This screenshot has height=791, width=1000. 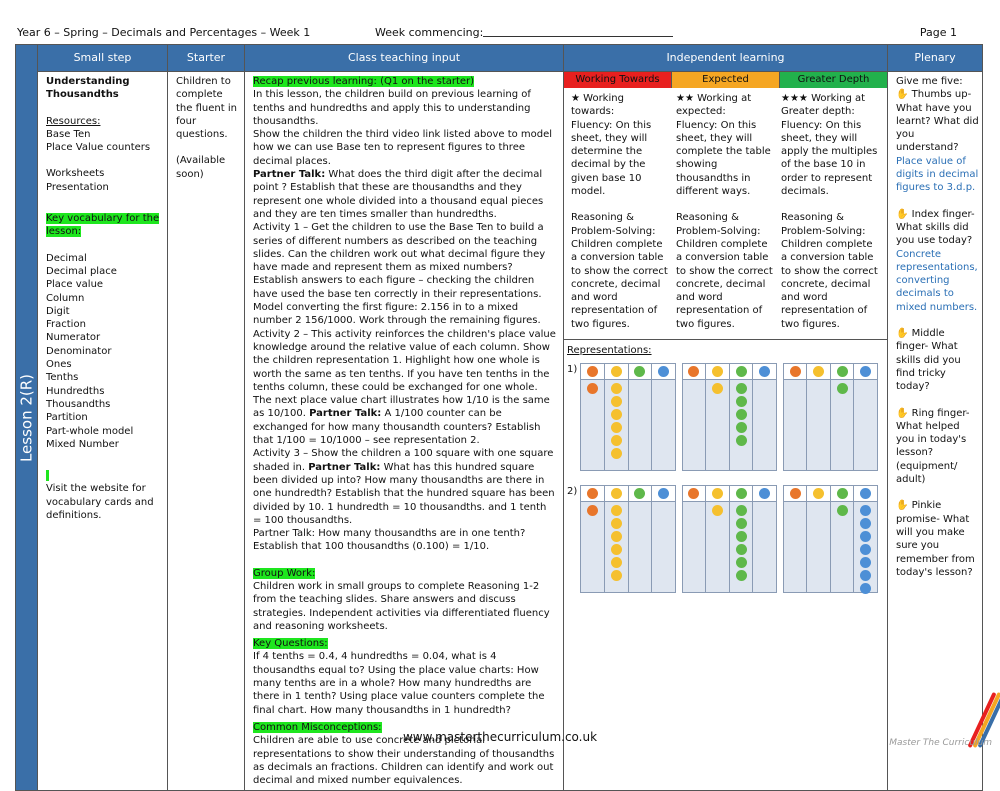 I want to click on wt-title: ★ Working towards:, so click(x=597, y=105).